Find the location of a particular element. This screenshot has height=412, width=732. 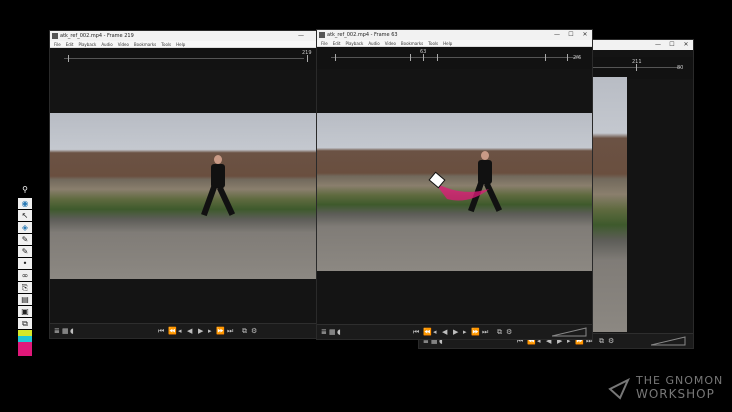

window-title: atk_ref_002.mp4 - Frame 63 is located at coordinates (362, 35).